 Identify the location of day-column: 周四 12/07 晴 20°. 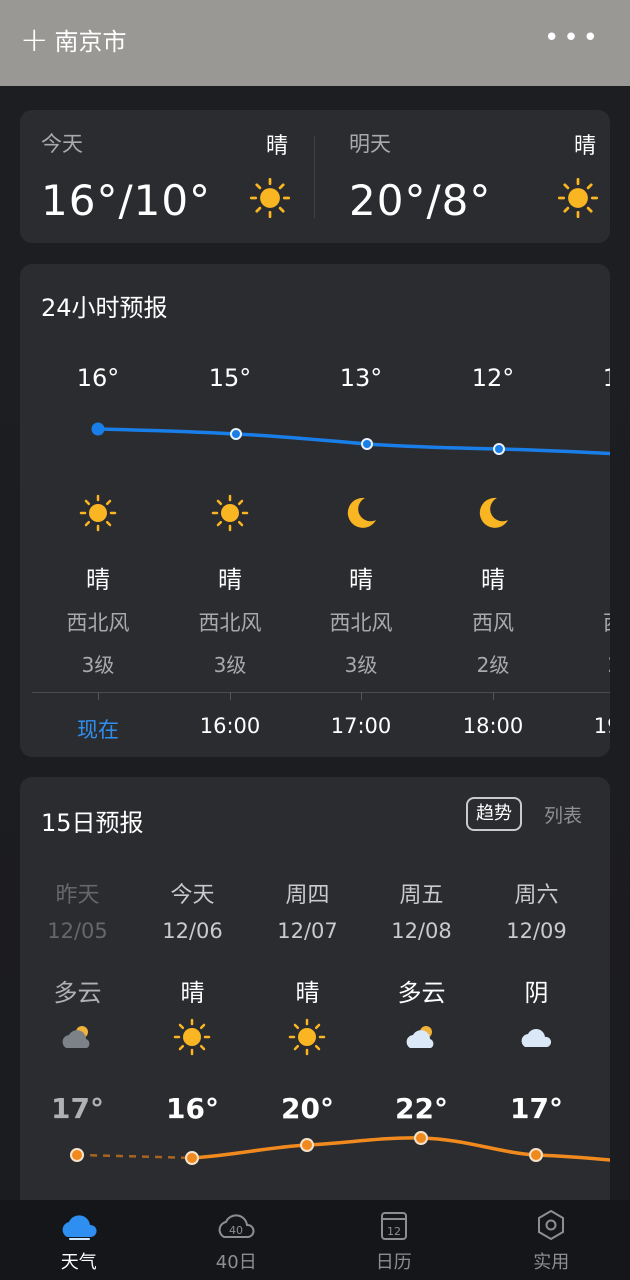
(307, 988).